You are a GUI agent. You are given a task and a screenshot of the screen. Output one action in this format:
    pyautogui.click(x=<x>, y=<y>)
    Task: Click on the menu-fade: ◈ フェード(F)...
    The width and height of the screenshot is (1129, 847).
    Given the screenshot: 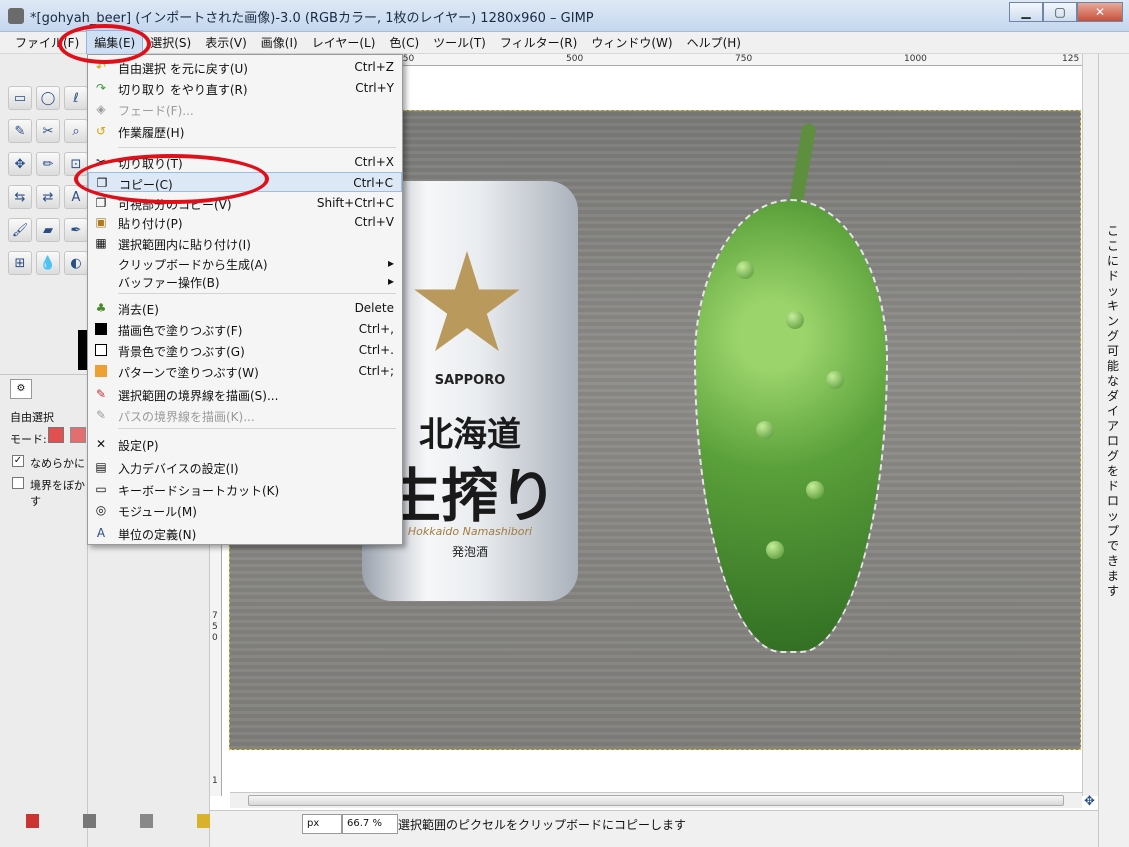 What is the action you would take?
    pyautogui.click(x=245, y=109)
    